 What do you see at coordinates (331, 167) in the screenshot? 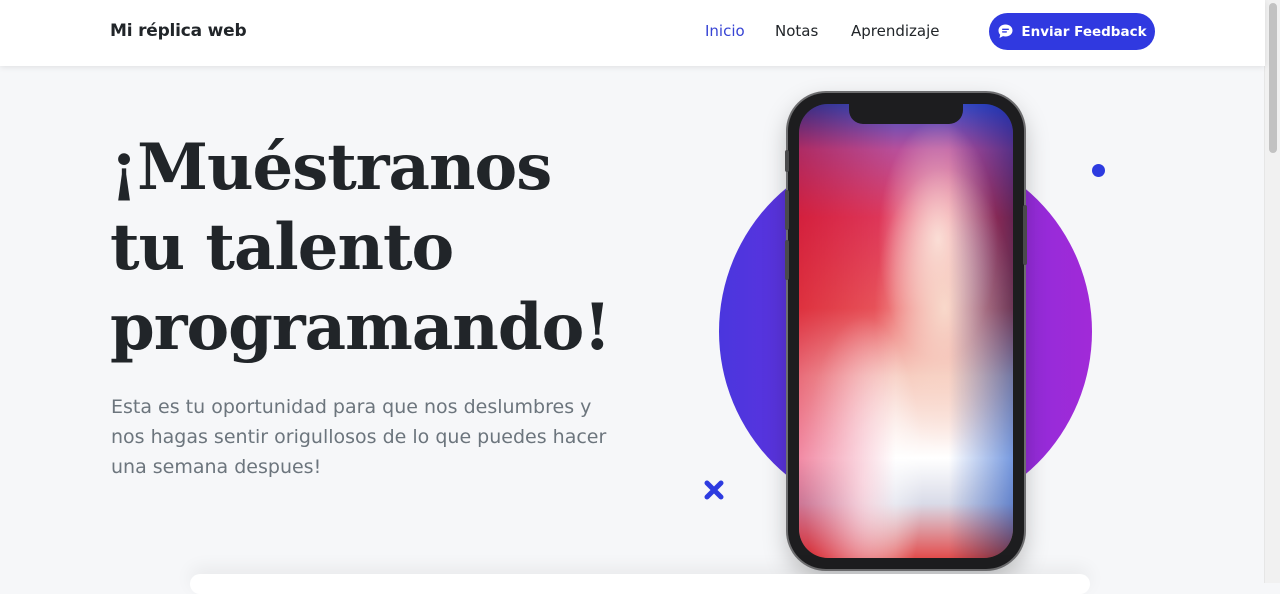
I see `hero-title-line-1: ¡Muéstranos` at bounding box center [331, 167].